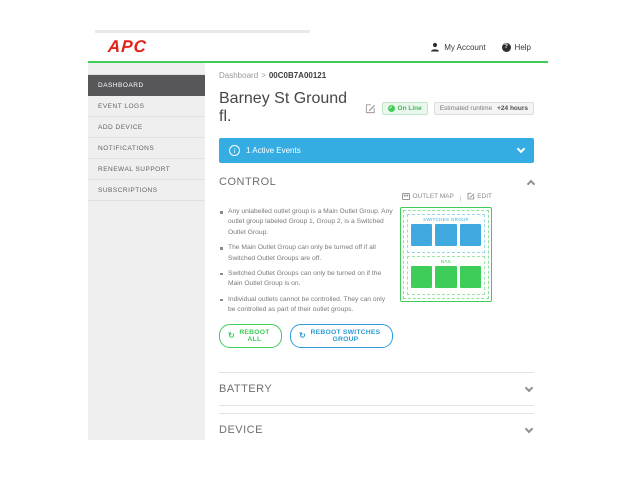 This screenshot has height=480, width=640. What do you see at coordinates (127, 46) in the screenshot?
I see `apc-logo: APC` at bounding box center [127, 46].